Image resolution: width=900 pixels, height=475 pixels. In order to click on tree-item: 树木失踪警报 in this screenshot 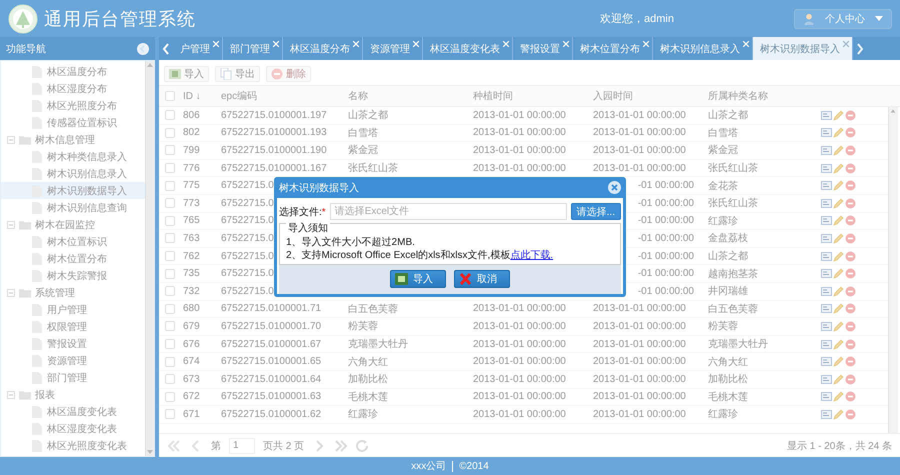, I will do `click(73, 275)`.